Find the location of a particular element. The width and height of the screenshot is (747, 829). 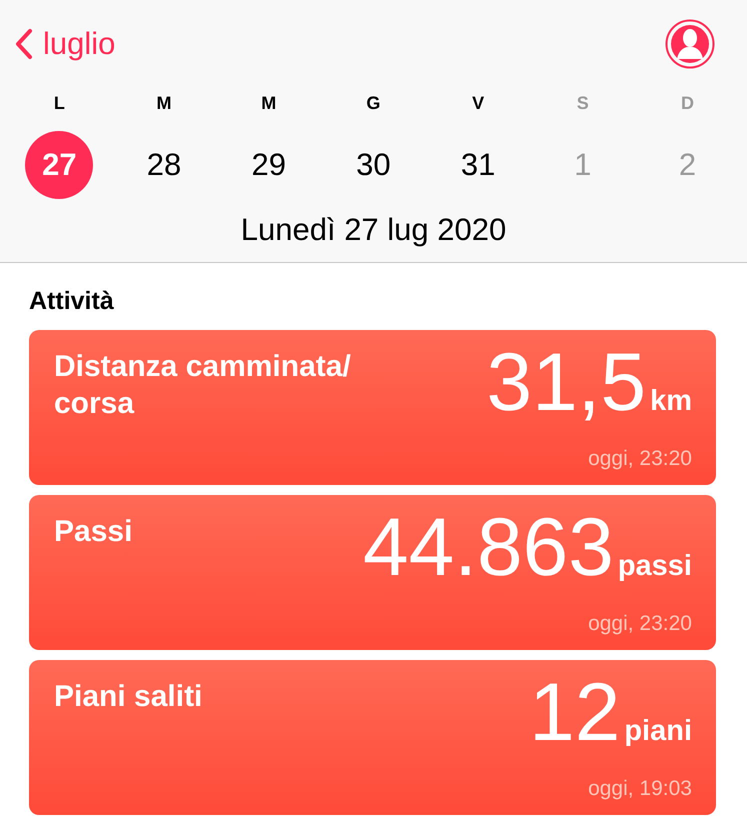

card-title: Piani saliti is located at coordinates (128, 697).